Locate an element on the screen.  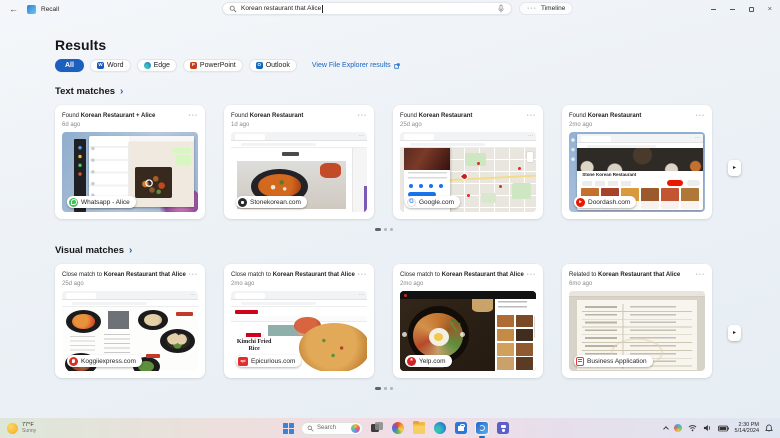
snapshot-thumbnail-stonekorean: Stonekorean.com is located at coordinates (299, 172).